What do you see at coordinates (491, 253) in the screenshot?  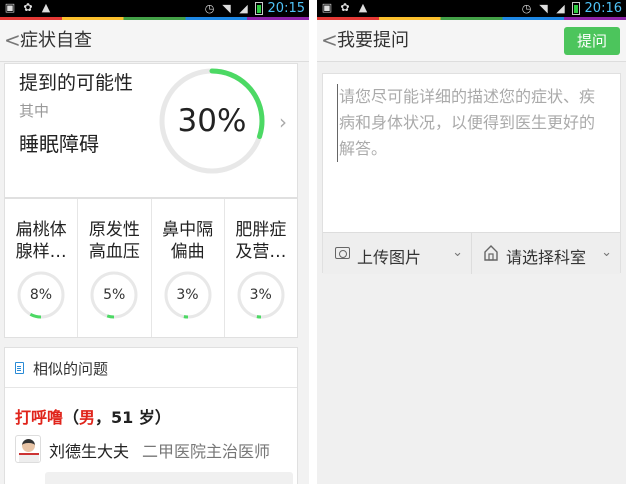 I see `home-icon` at bounding box center [491, 253].